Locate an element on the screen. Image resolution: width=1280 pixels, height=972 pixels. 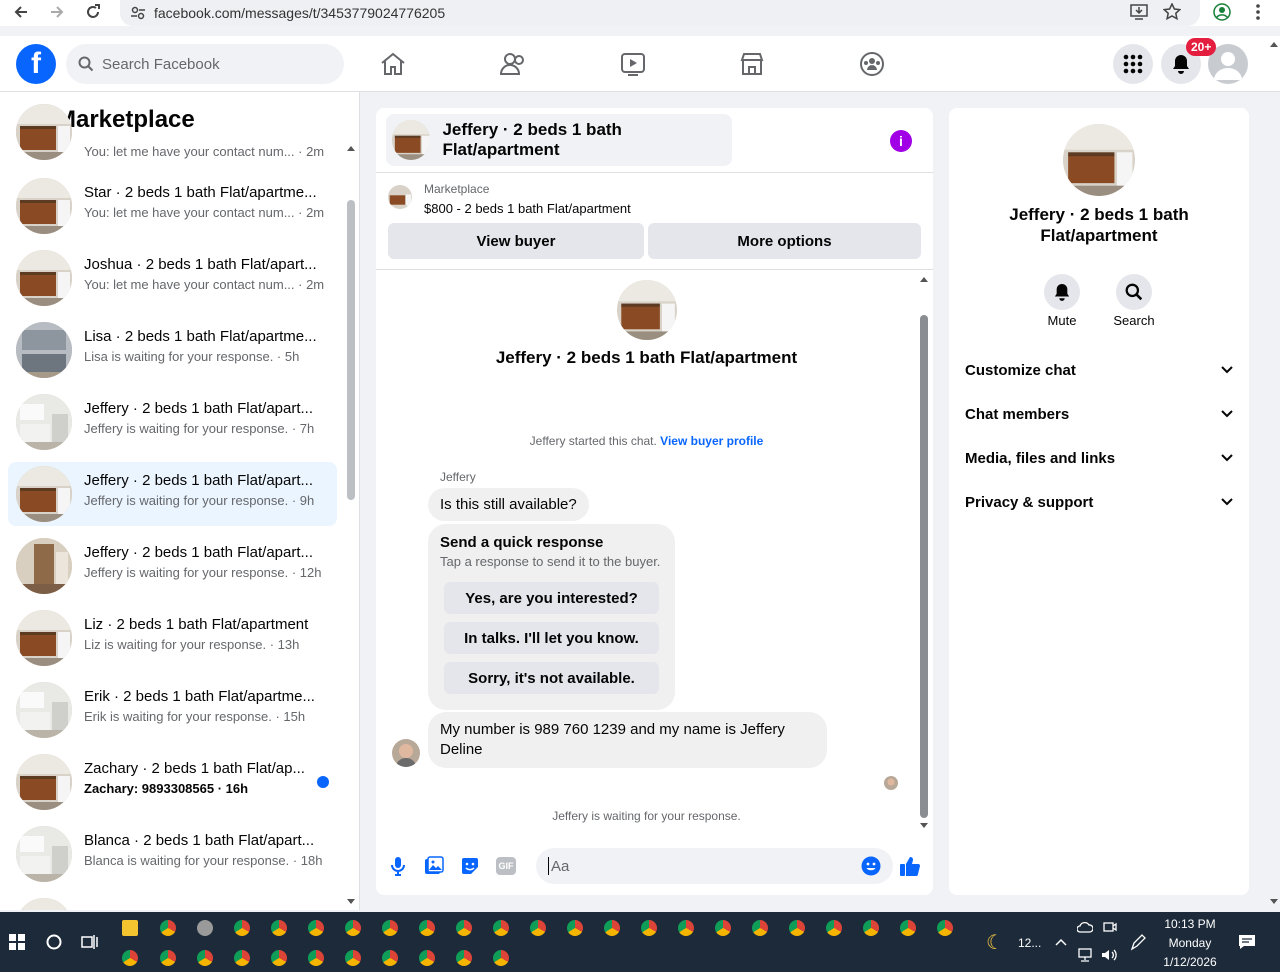
clock-date: 1/12/2026 is located at coordinates (1190, 962).